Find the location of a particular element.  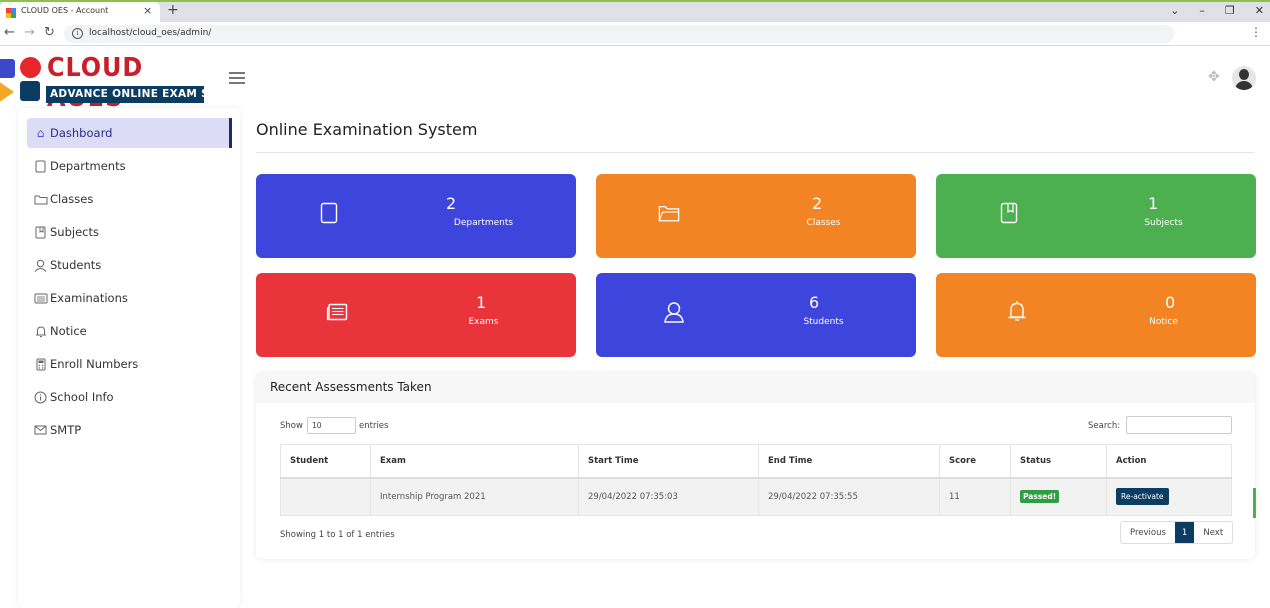

pagination: Previous 1 Next is located at coordinates (1177, 532).